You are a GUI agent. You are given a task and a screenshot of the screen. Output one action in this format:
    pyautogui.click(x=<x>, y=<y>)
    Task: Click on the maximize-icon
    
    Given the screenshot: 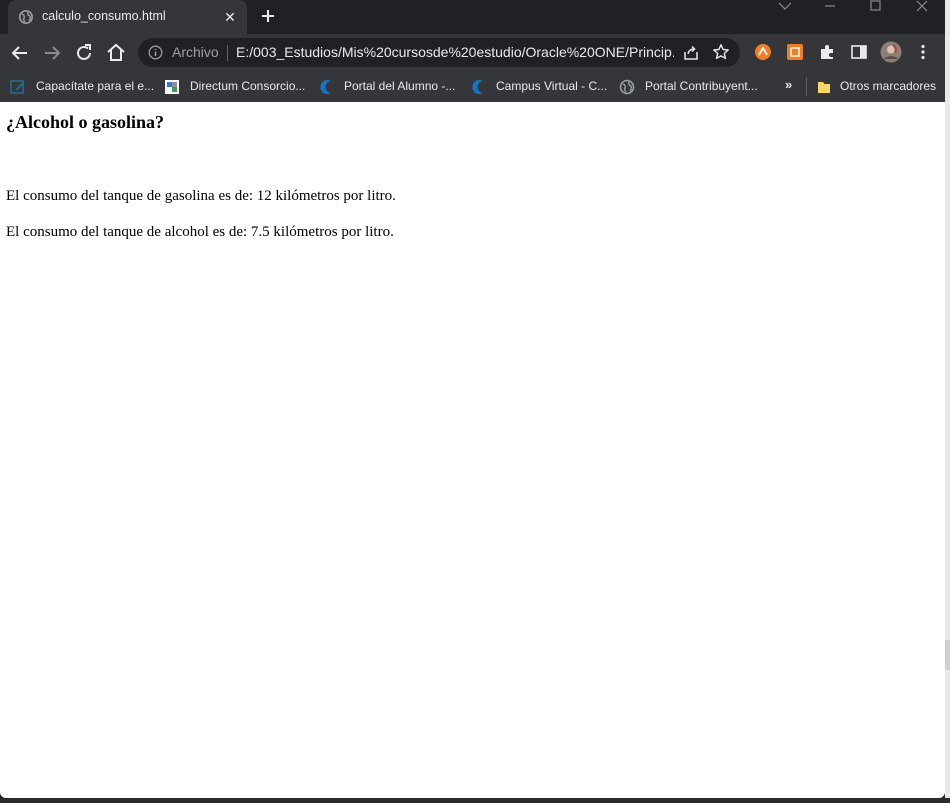 What is the action you would take?
    pyautogui.click(x=876, y=7)
    